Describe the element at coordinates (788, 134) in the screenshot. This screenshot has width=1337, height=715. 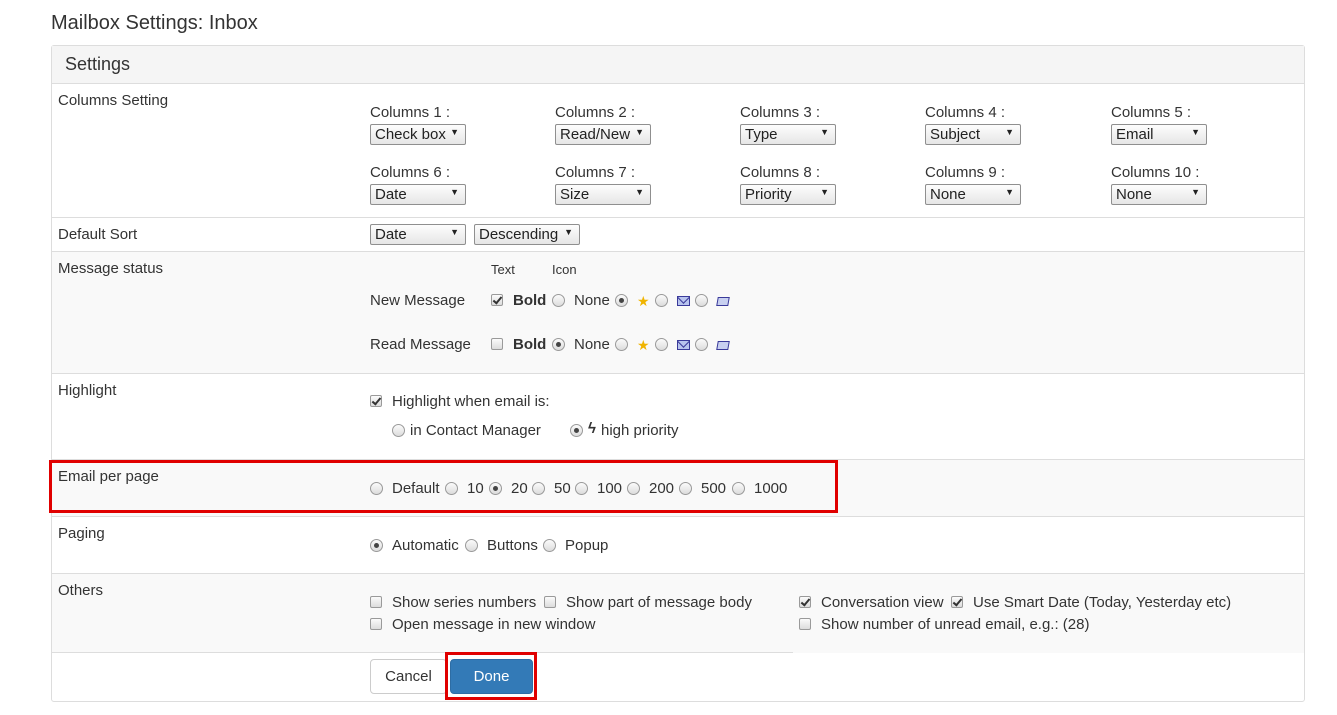
I see `column-3-select: Type ▼` at that location.